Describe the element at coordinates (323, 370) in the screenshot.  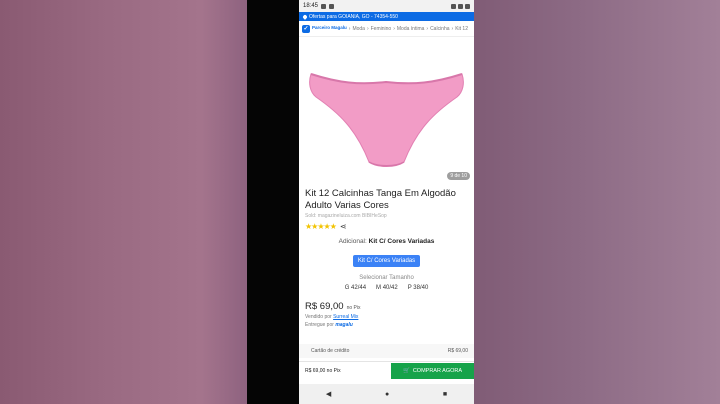
I see `pix-total: R$ 69,00 no Pix` at that location.